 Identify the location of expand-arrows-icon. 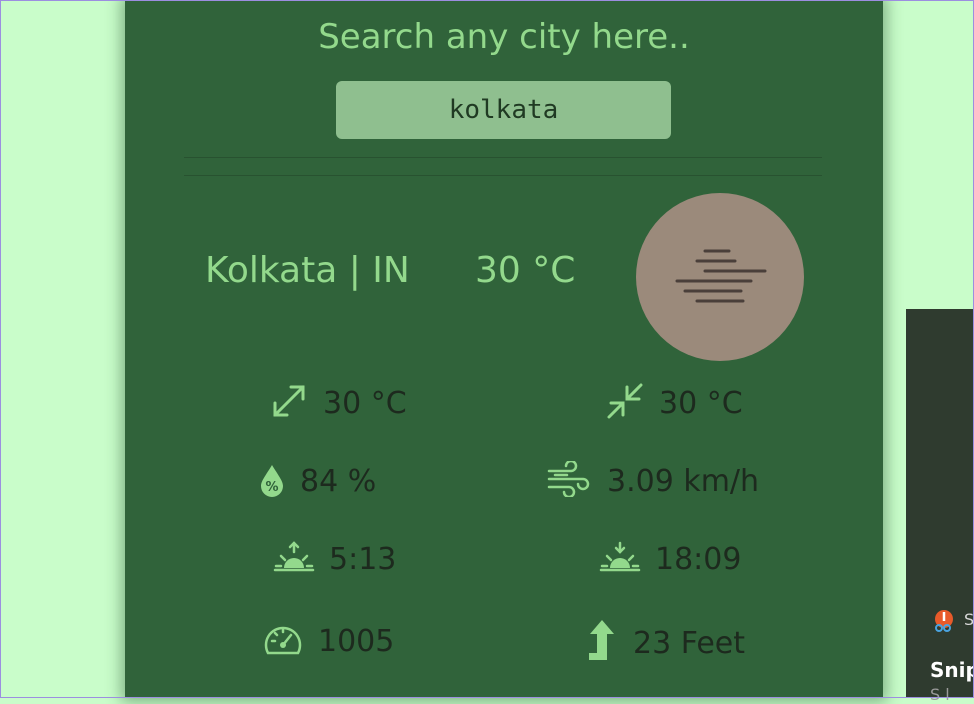
(289, 403).